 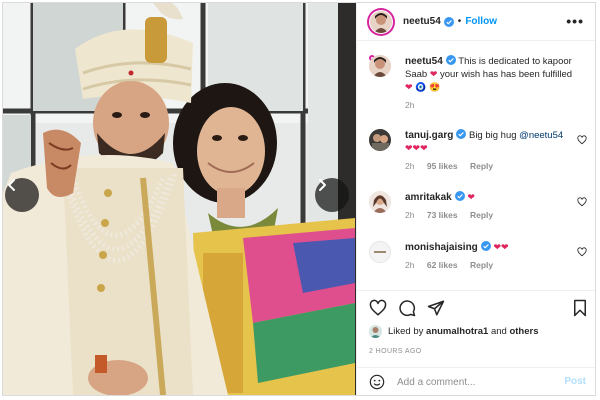 I want to click on comment-username: amritakak, so click(x=428, y=197).